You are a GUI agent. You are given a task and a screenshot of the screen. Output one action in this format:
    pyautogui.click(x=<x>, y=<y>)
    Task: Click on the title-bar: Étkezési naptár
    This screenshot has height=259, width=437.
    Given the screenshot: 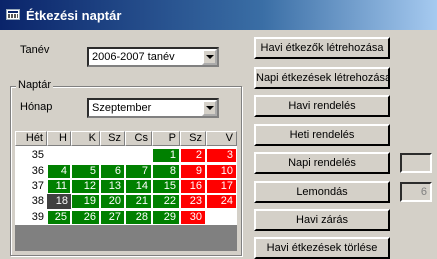 What is the action you would take?
    pyautogui.click(x=218, y=15)
    